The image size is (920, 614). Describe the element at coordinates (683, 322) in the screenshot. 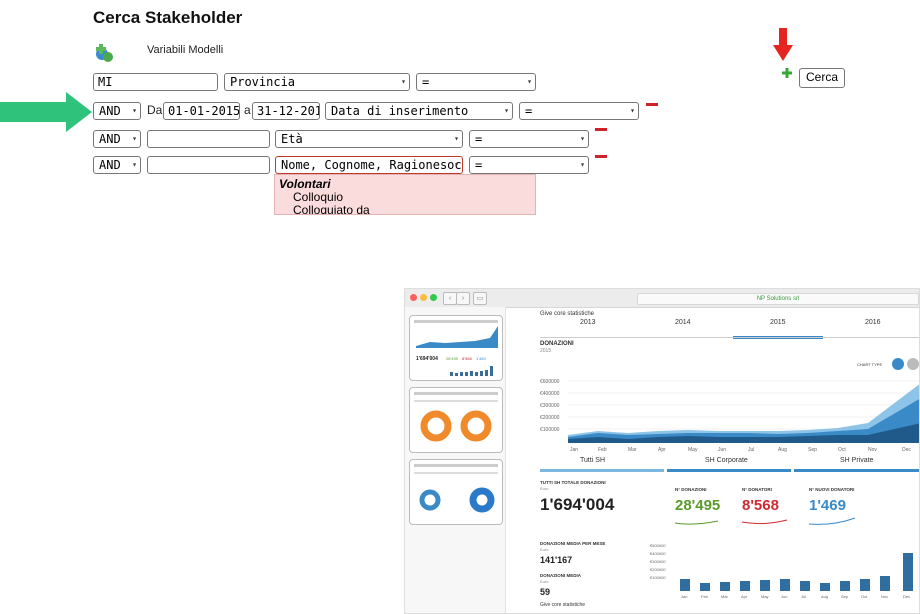

I see `tab-2014: 2014` at that location.